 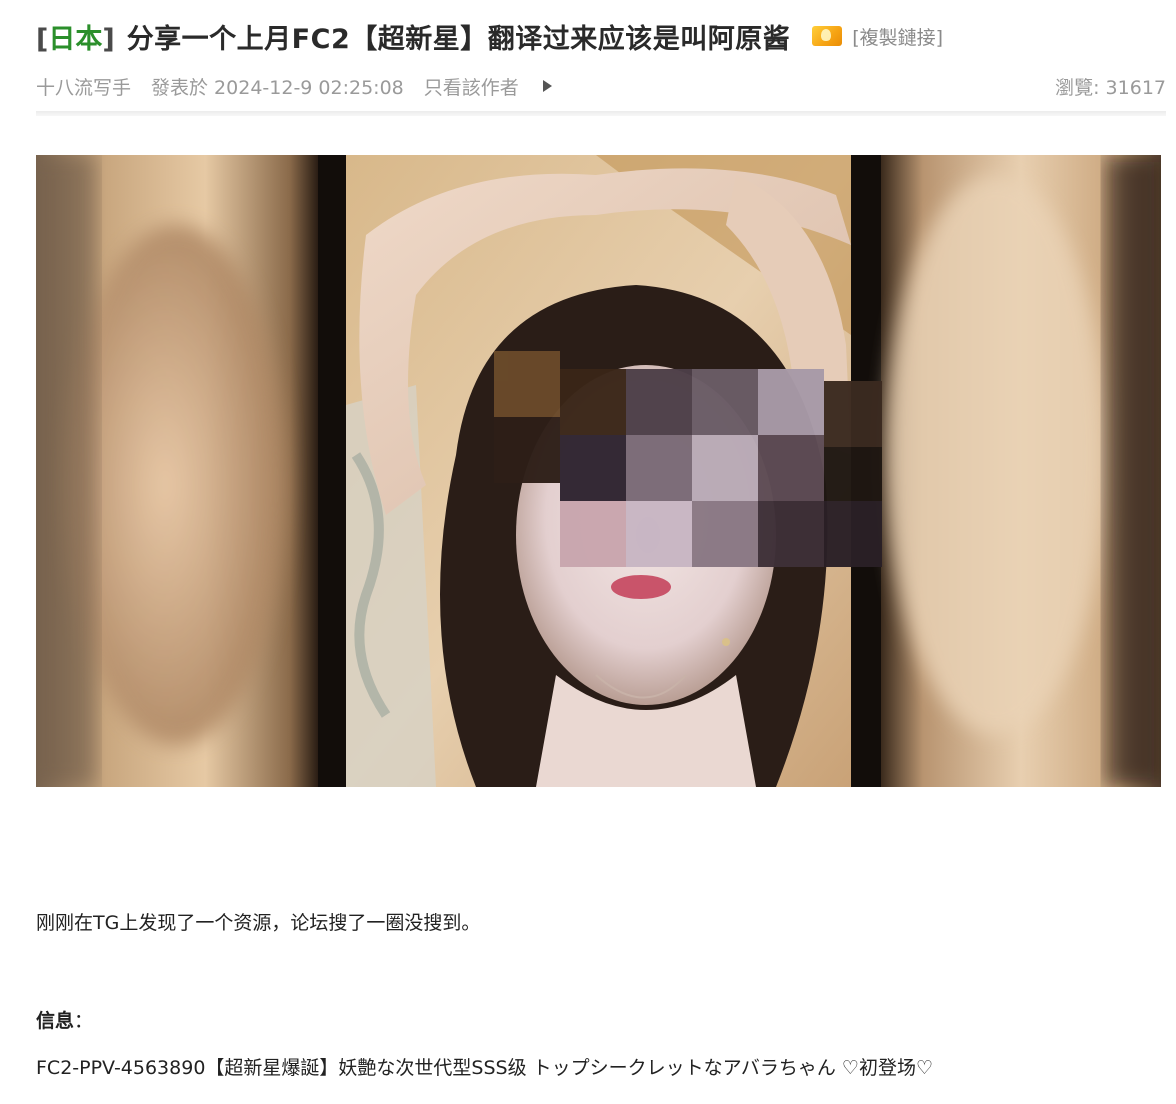 I want to click on forum-tag: [日本], so click(x=75, y=36).